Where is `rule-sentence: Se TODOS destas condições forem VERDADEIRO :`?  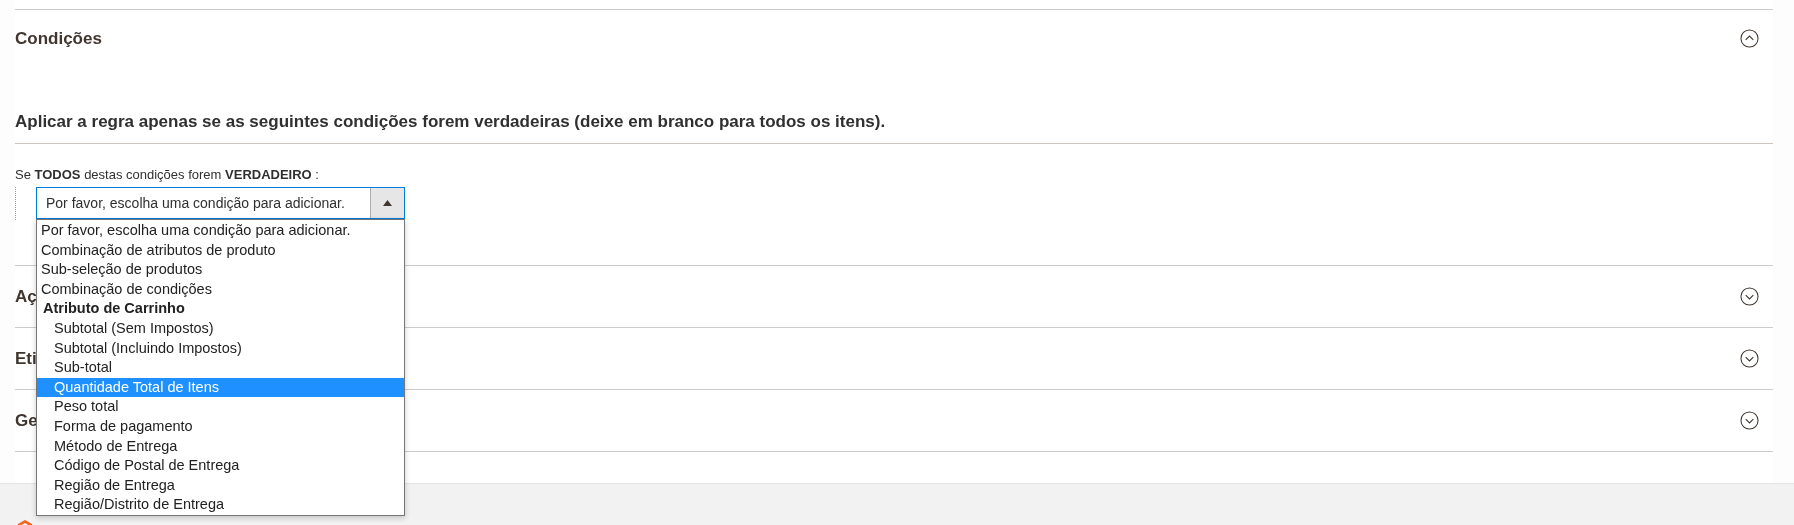 rule-sentence: Se TODOS destas condições forem VERDADEIRO : is located at coordinates (167, 174).